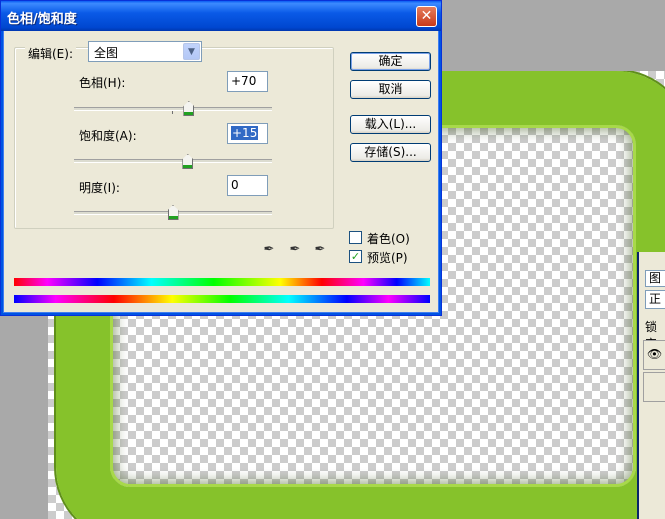 The height and width of the screenshot is (519, 665). What do you see at coordinates (269, 250) in the screenshot?
I see `eyedropper-icon: ✒` at bounding box center [269, 250].